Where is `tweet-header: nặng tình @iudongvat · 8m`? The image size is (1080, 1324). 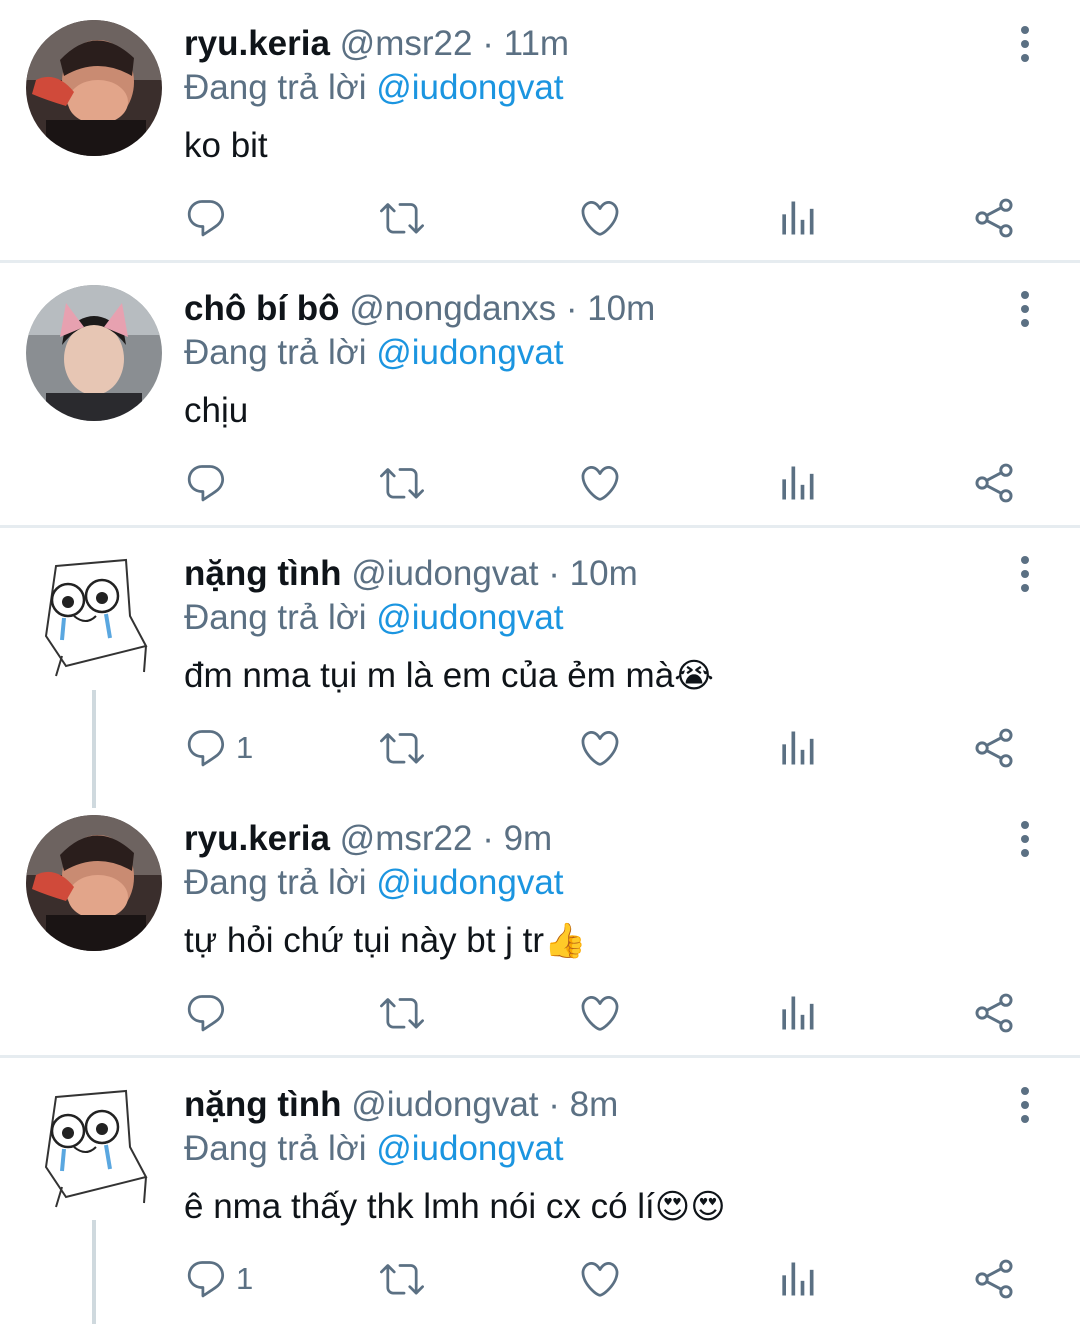 tweet-header: nặng tình @iudongvat · 8m is located at coordinates (401, 1105).